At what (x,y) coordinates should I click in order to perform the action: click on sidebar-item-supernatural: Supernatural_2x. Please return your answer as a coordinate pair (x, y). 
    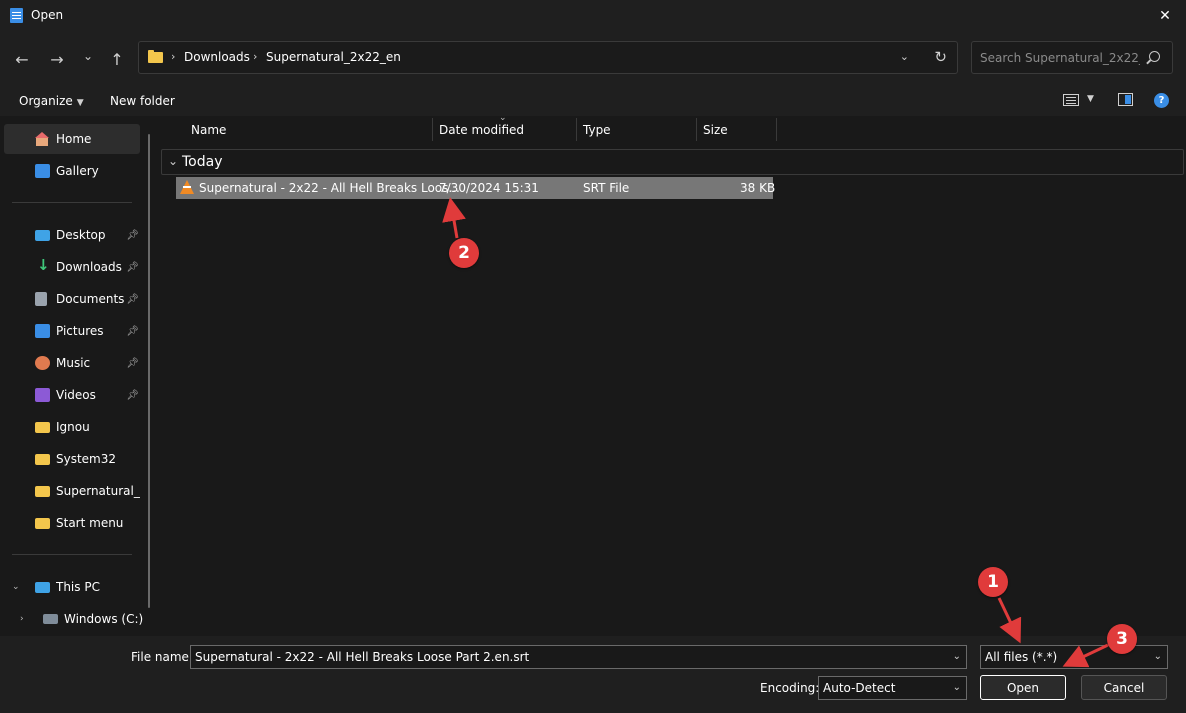
    Looking at the image, I should click on (72, 491).